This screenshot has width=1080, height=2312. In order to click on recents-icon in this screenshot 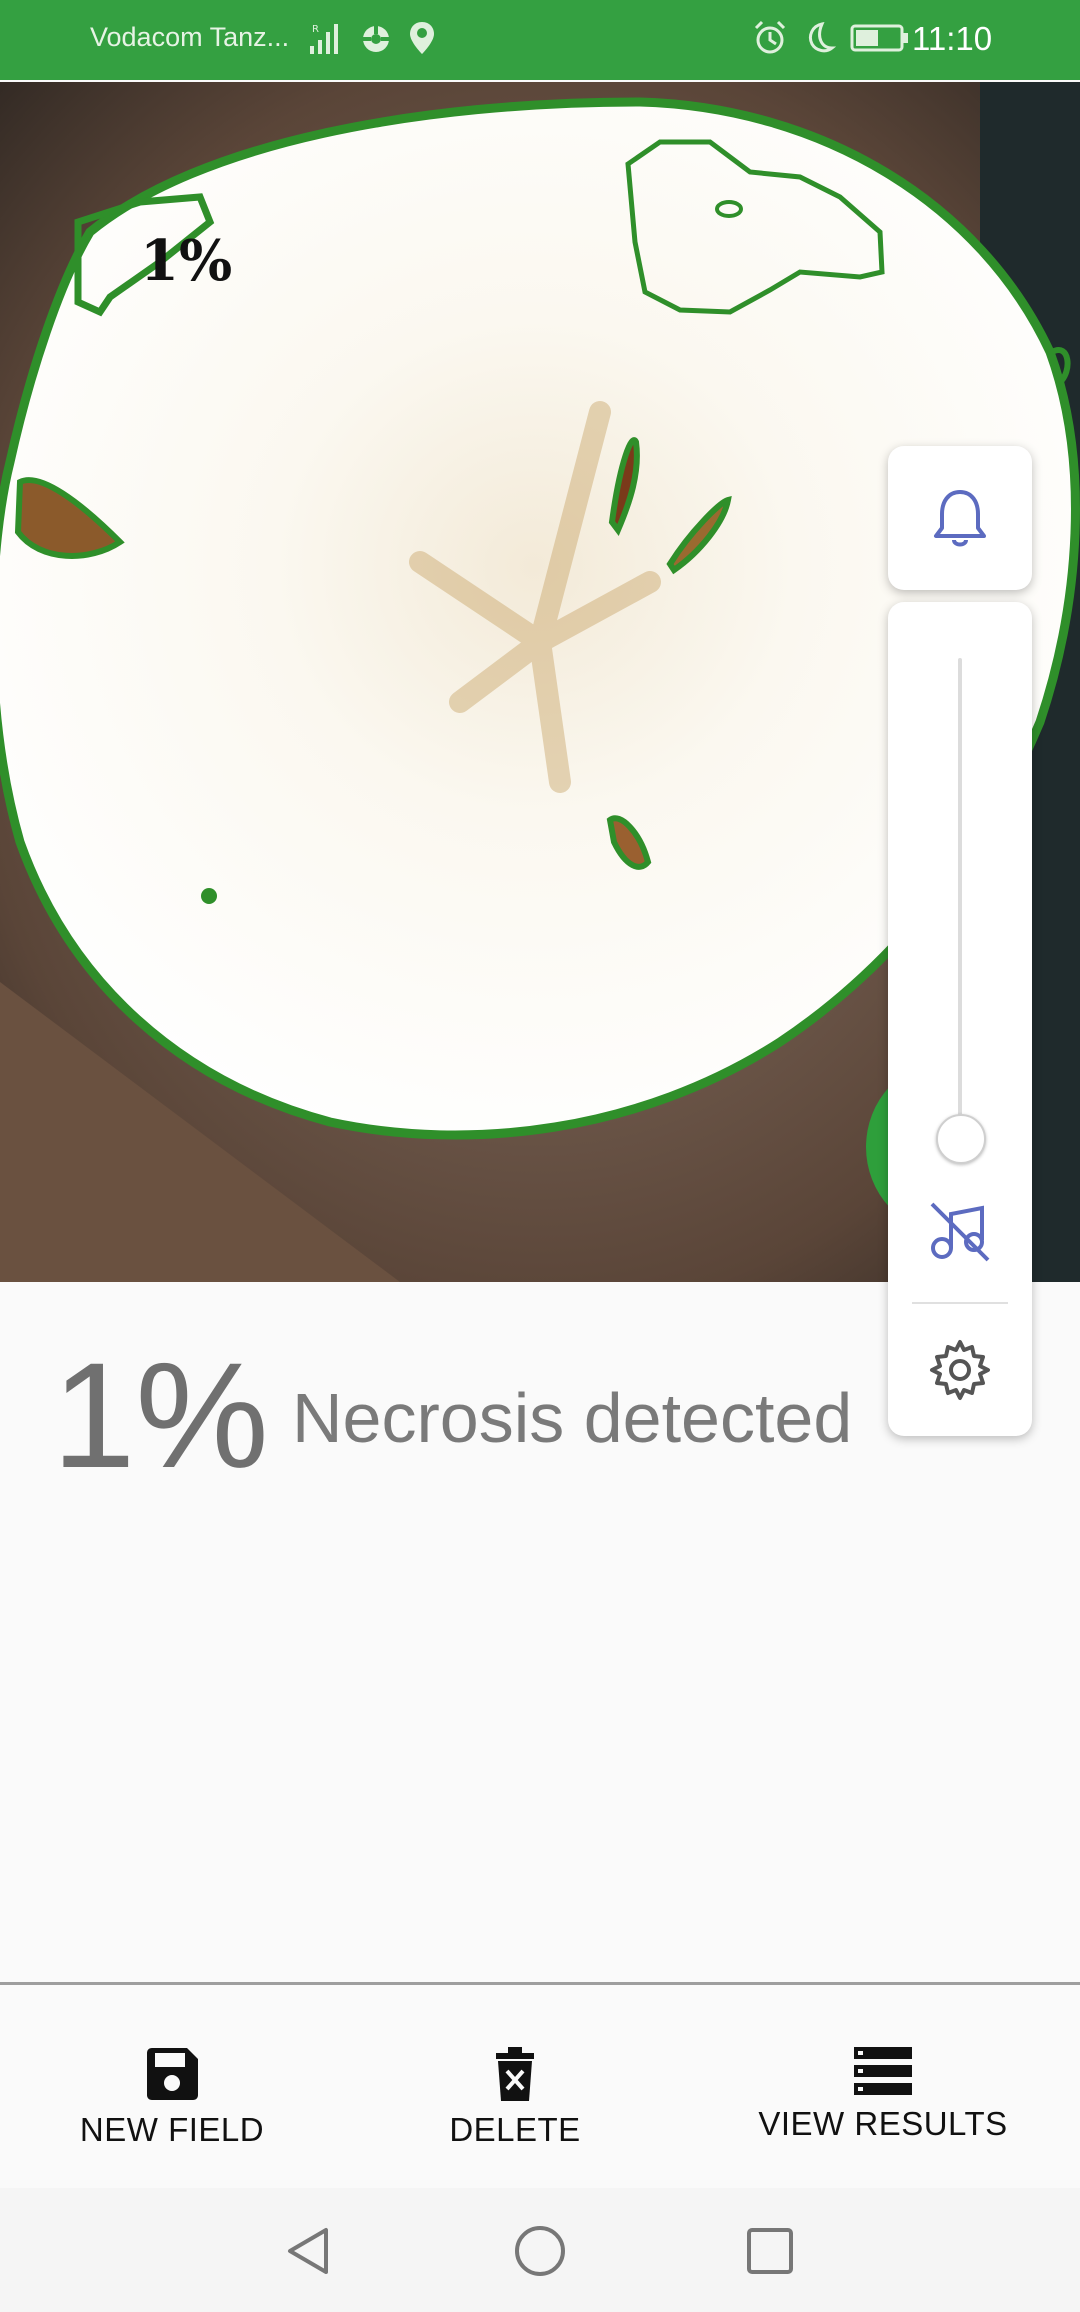, I will do `click(770, 2251)`.